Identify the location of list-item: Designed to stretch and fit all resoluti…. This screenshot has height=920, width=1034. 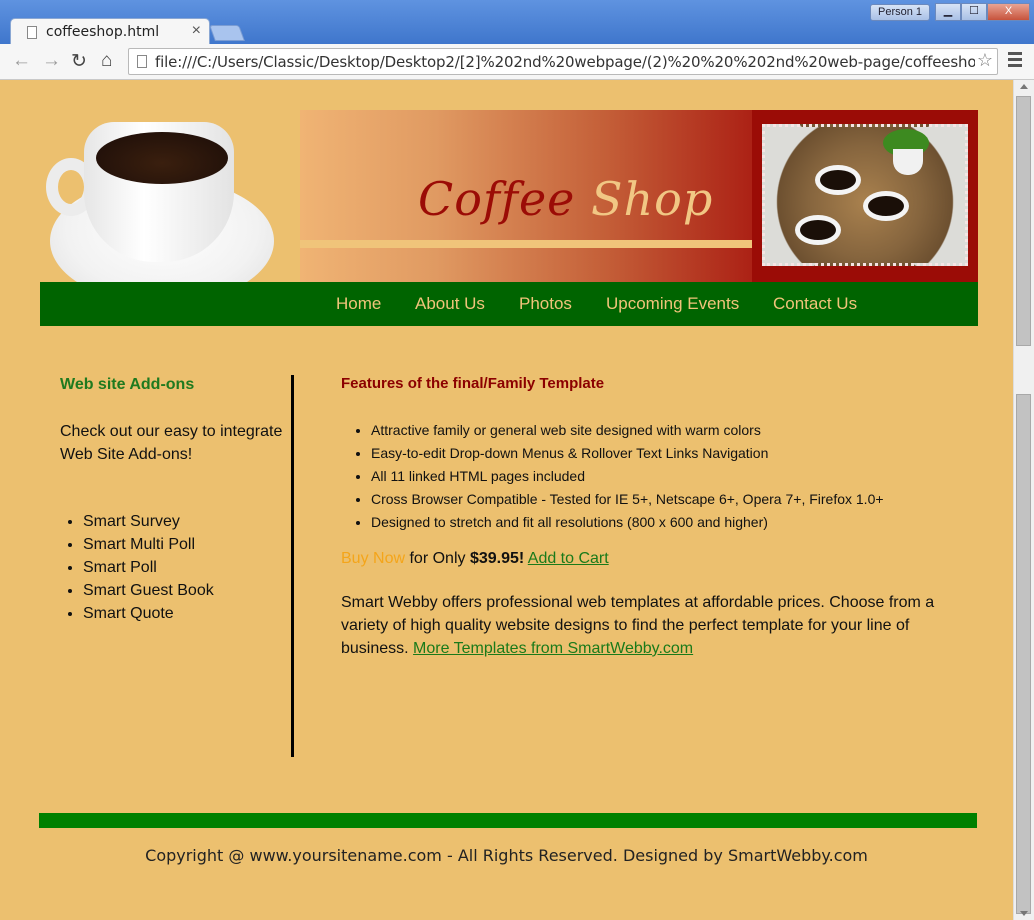
(666, 522).